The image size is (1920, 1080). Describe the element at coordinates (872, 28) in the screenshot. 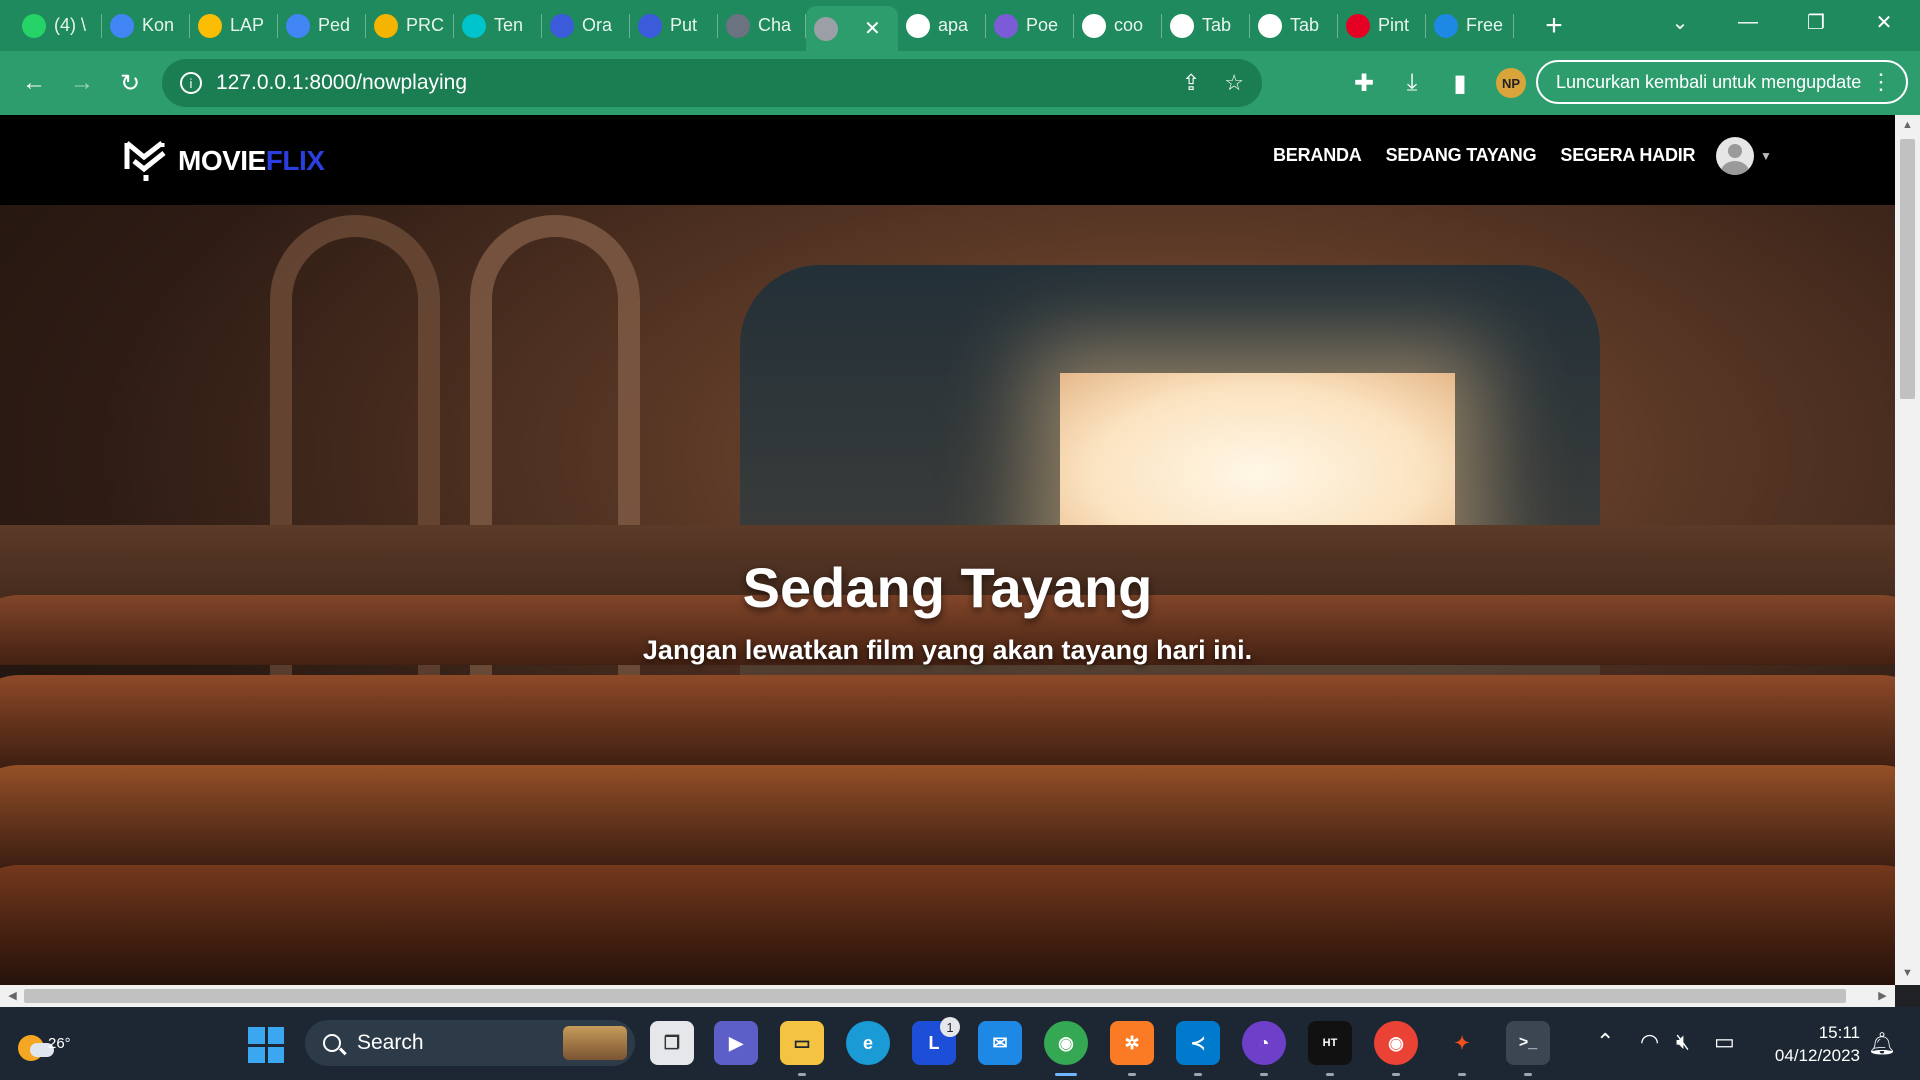

I see `close-tab-icon: ✕` at that location.